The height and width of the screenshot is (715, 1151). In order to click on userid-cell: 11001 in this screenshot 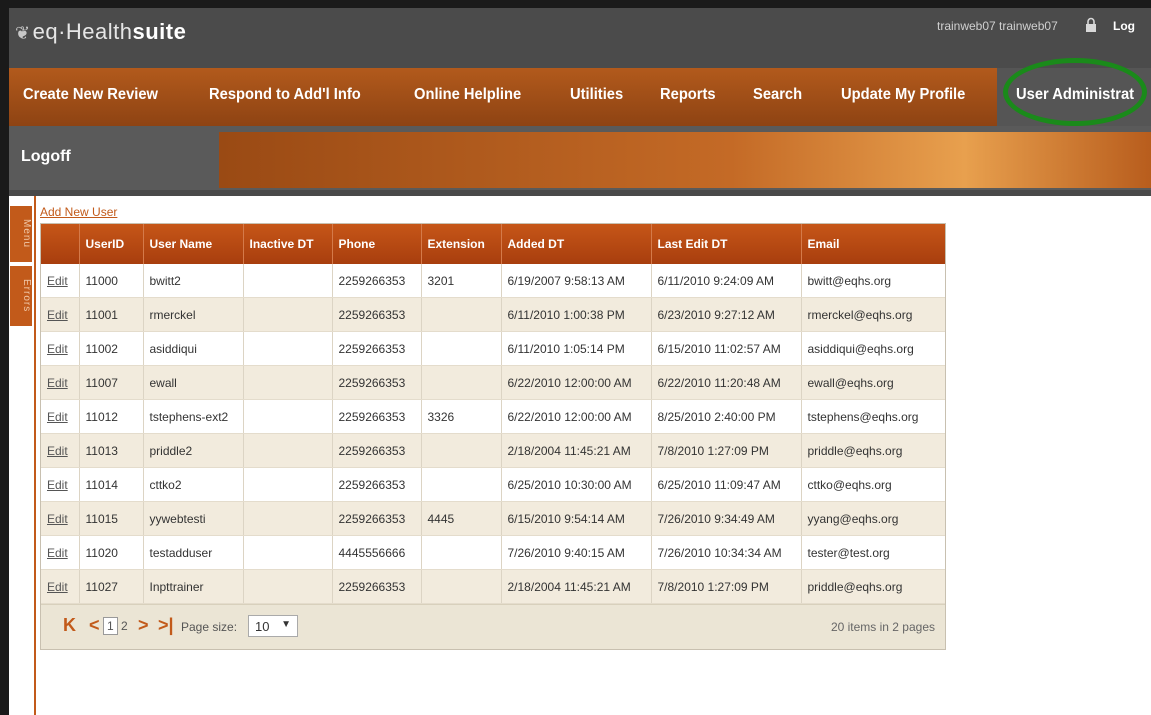, I will do `click(110, 314)`.